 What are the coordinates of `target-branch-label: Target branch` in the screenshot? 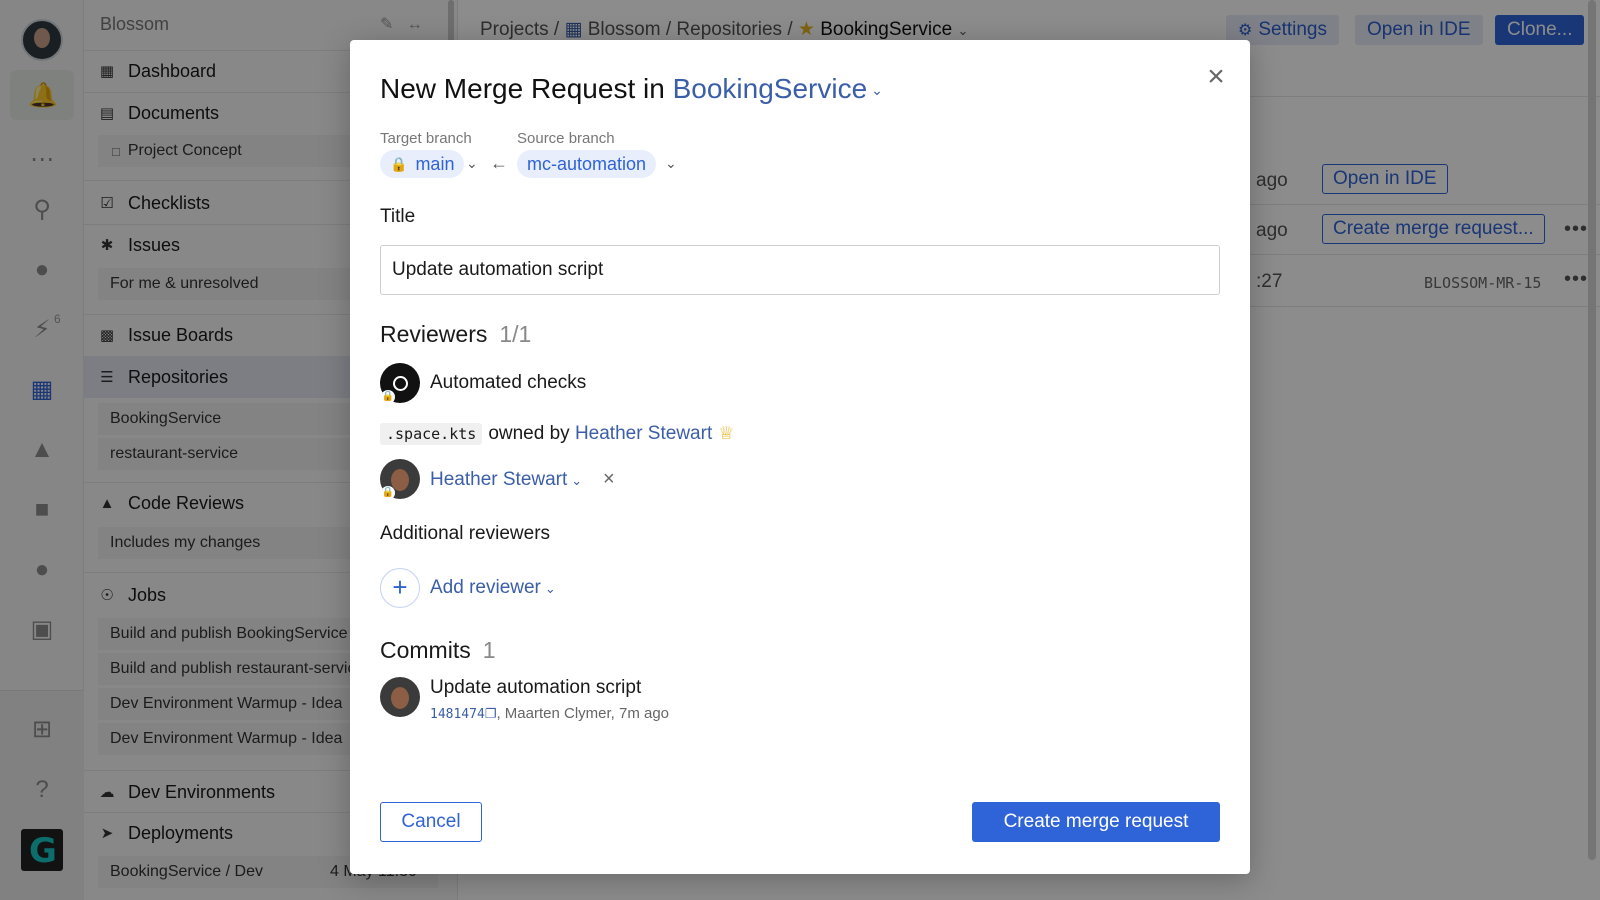 It's located at (426, 138).